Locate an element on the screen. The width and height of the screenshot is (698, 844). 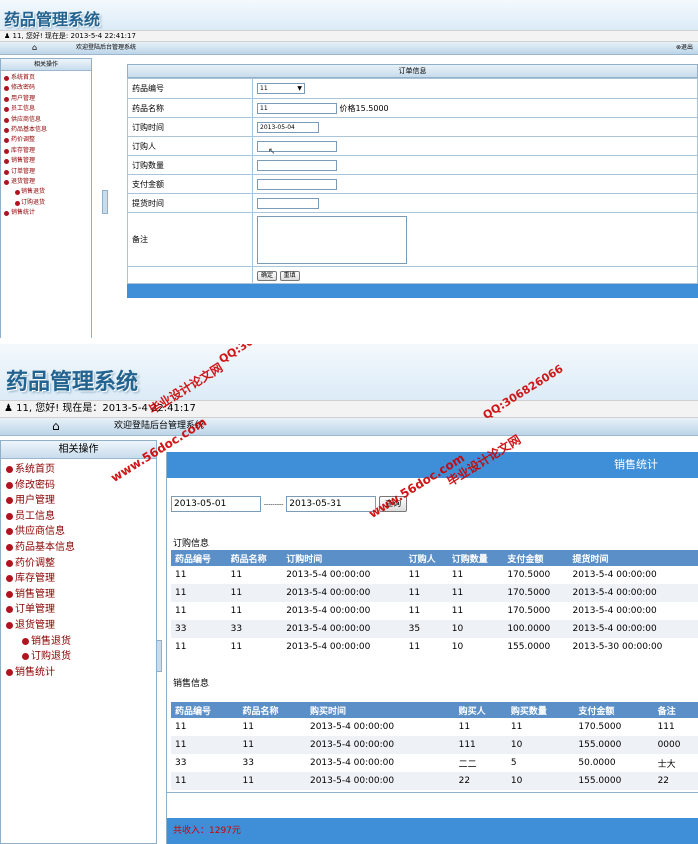
order-cell: 2013-5-30 00:00:00 is located at coordinates (617, 647).